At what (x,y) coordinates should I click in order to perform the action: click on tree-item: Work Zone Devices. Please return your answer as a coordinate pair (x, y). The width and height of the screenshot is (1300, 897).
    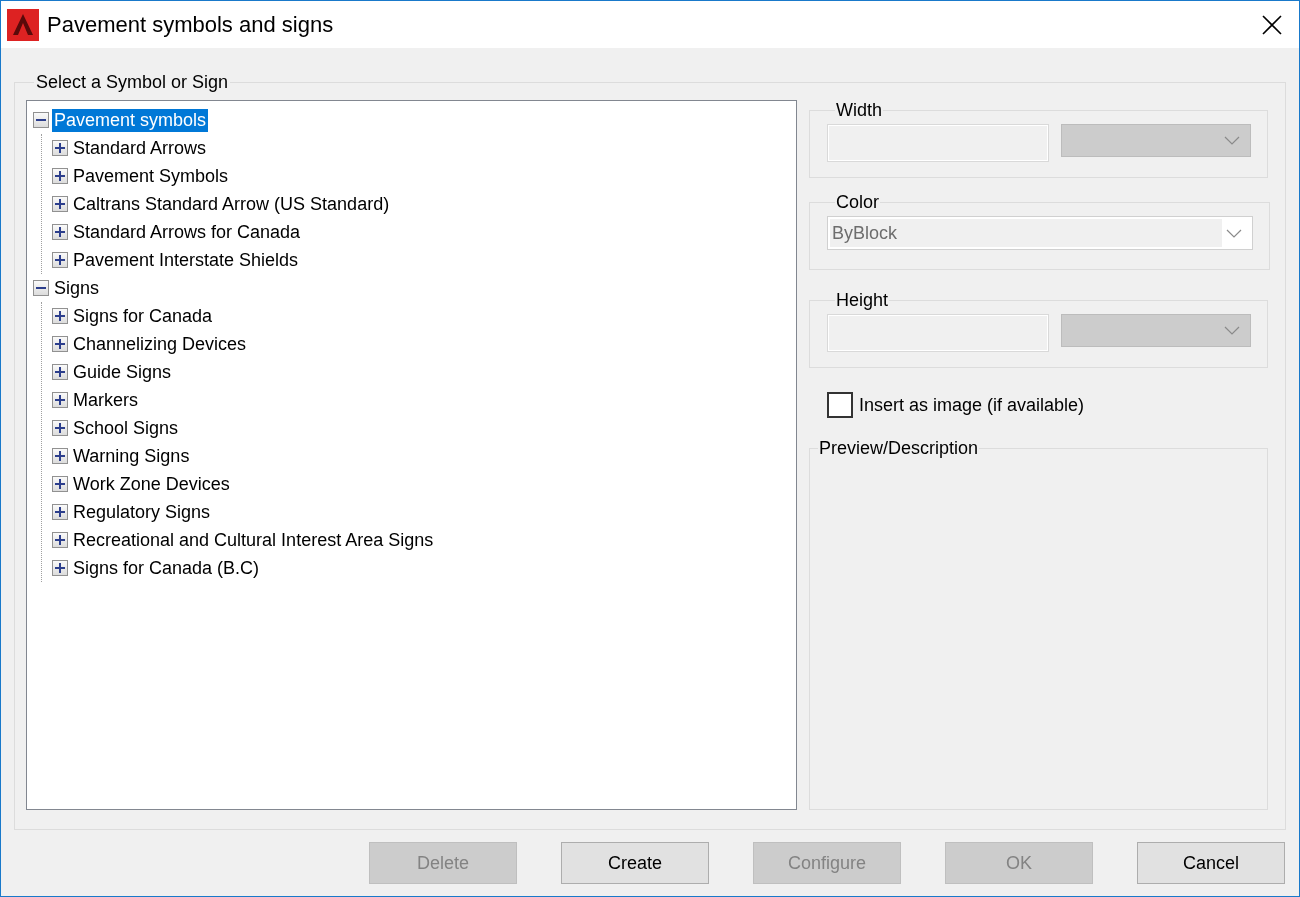
    Looking at the image, I should click on (151, 484).